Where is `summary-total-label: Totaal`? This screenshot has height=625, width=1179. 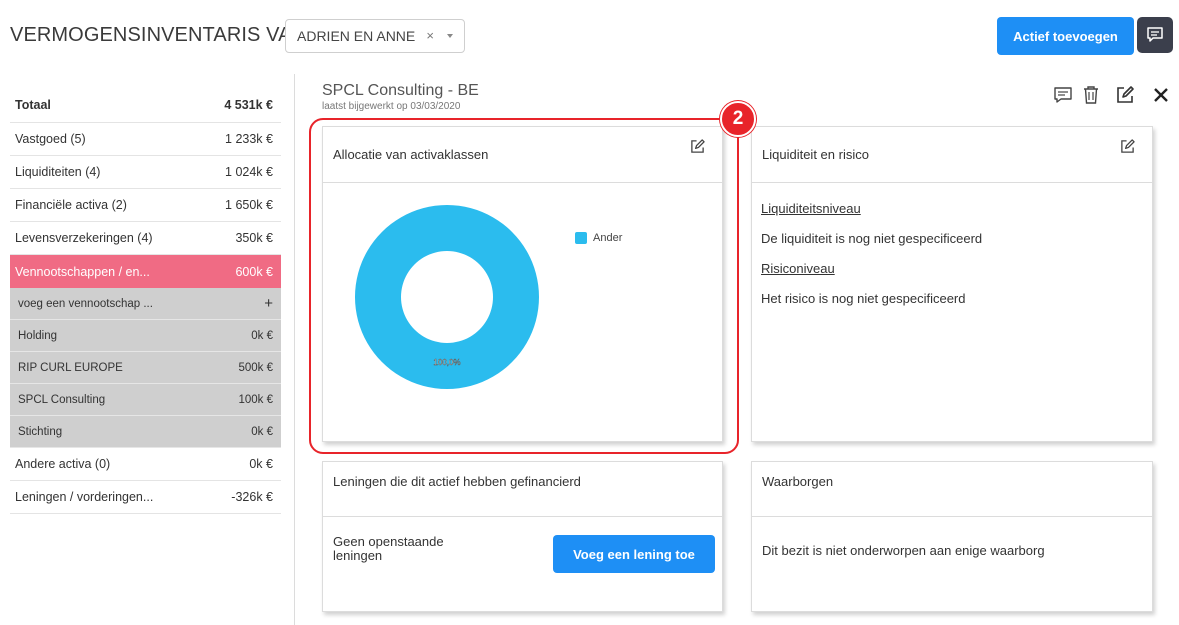
summary-total-label: Totaal is located at coordinates (33, 105).